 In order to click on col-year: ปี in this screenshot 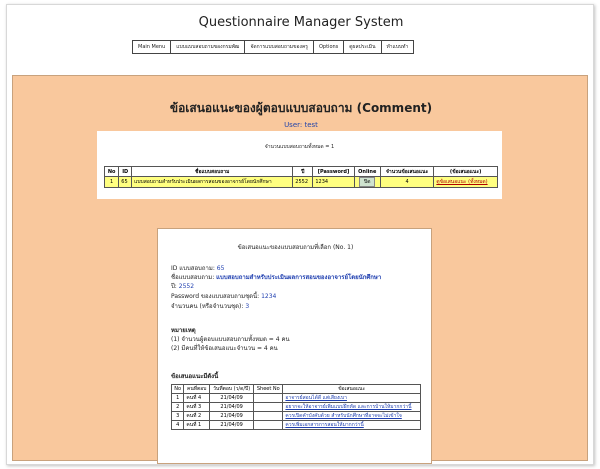, I will do `click(303, 171)`.